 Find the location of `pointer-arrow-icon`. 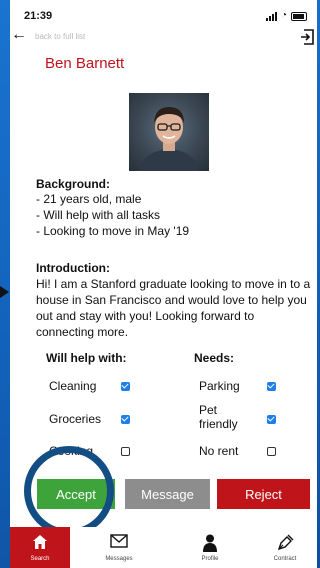

pointer-arrow-icon is located at coordinates (4, 292).